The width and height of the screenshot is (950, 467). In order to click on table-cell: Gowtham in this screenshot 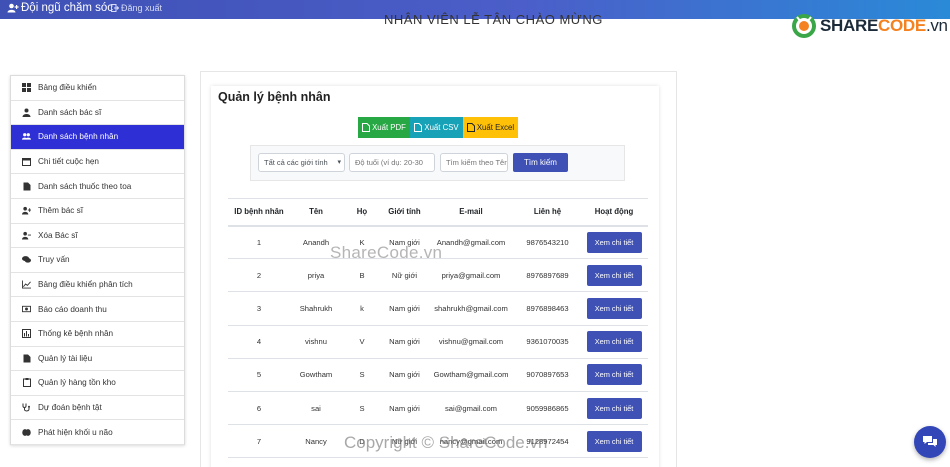, I will do `click(316, 375)`.